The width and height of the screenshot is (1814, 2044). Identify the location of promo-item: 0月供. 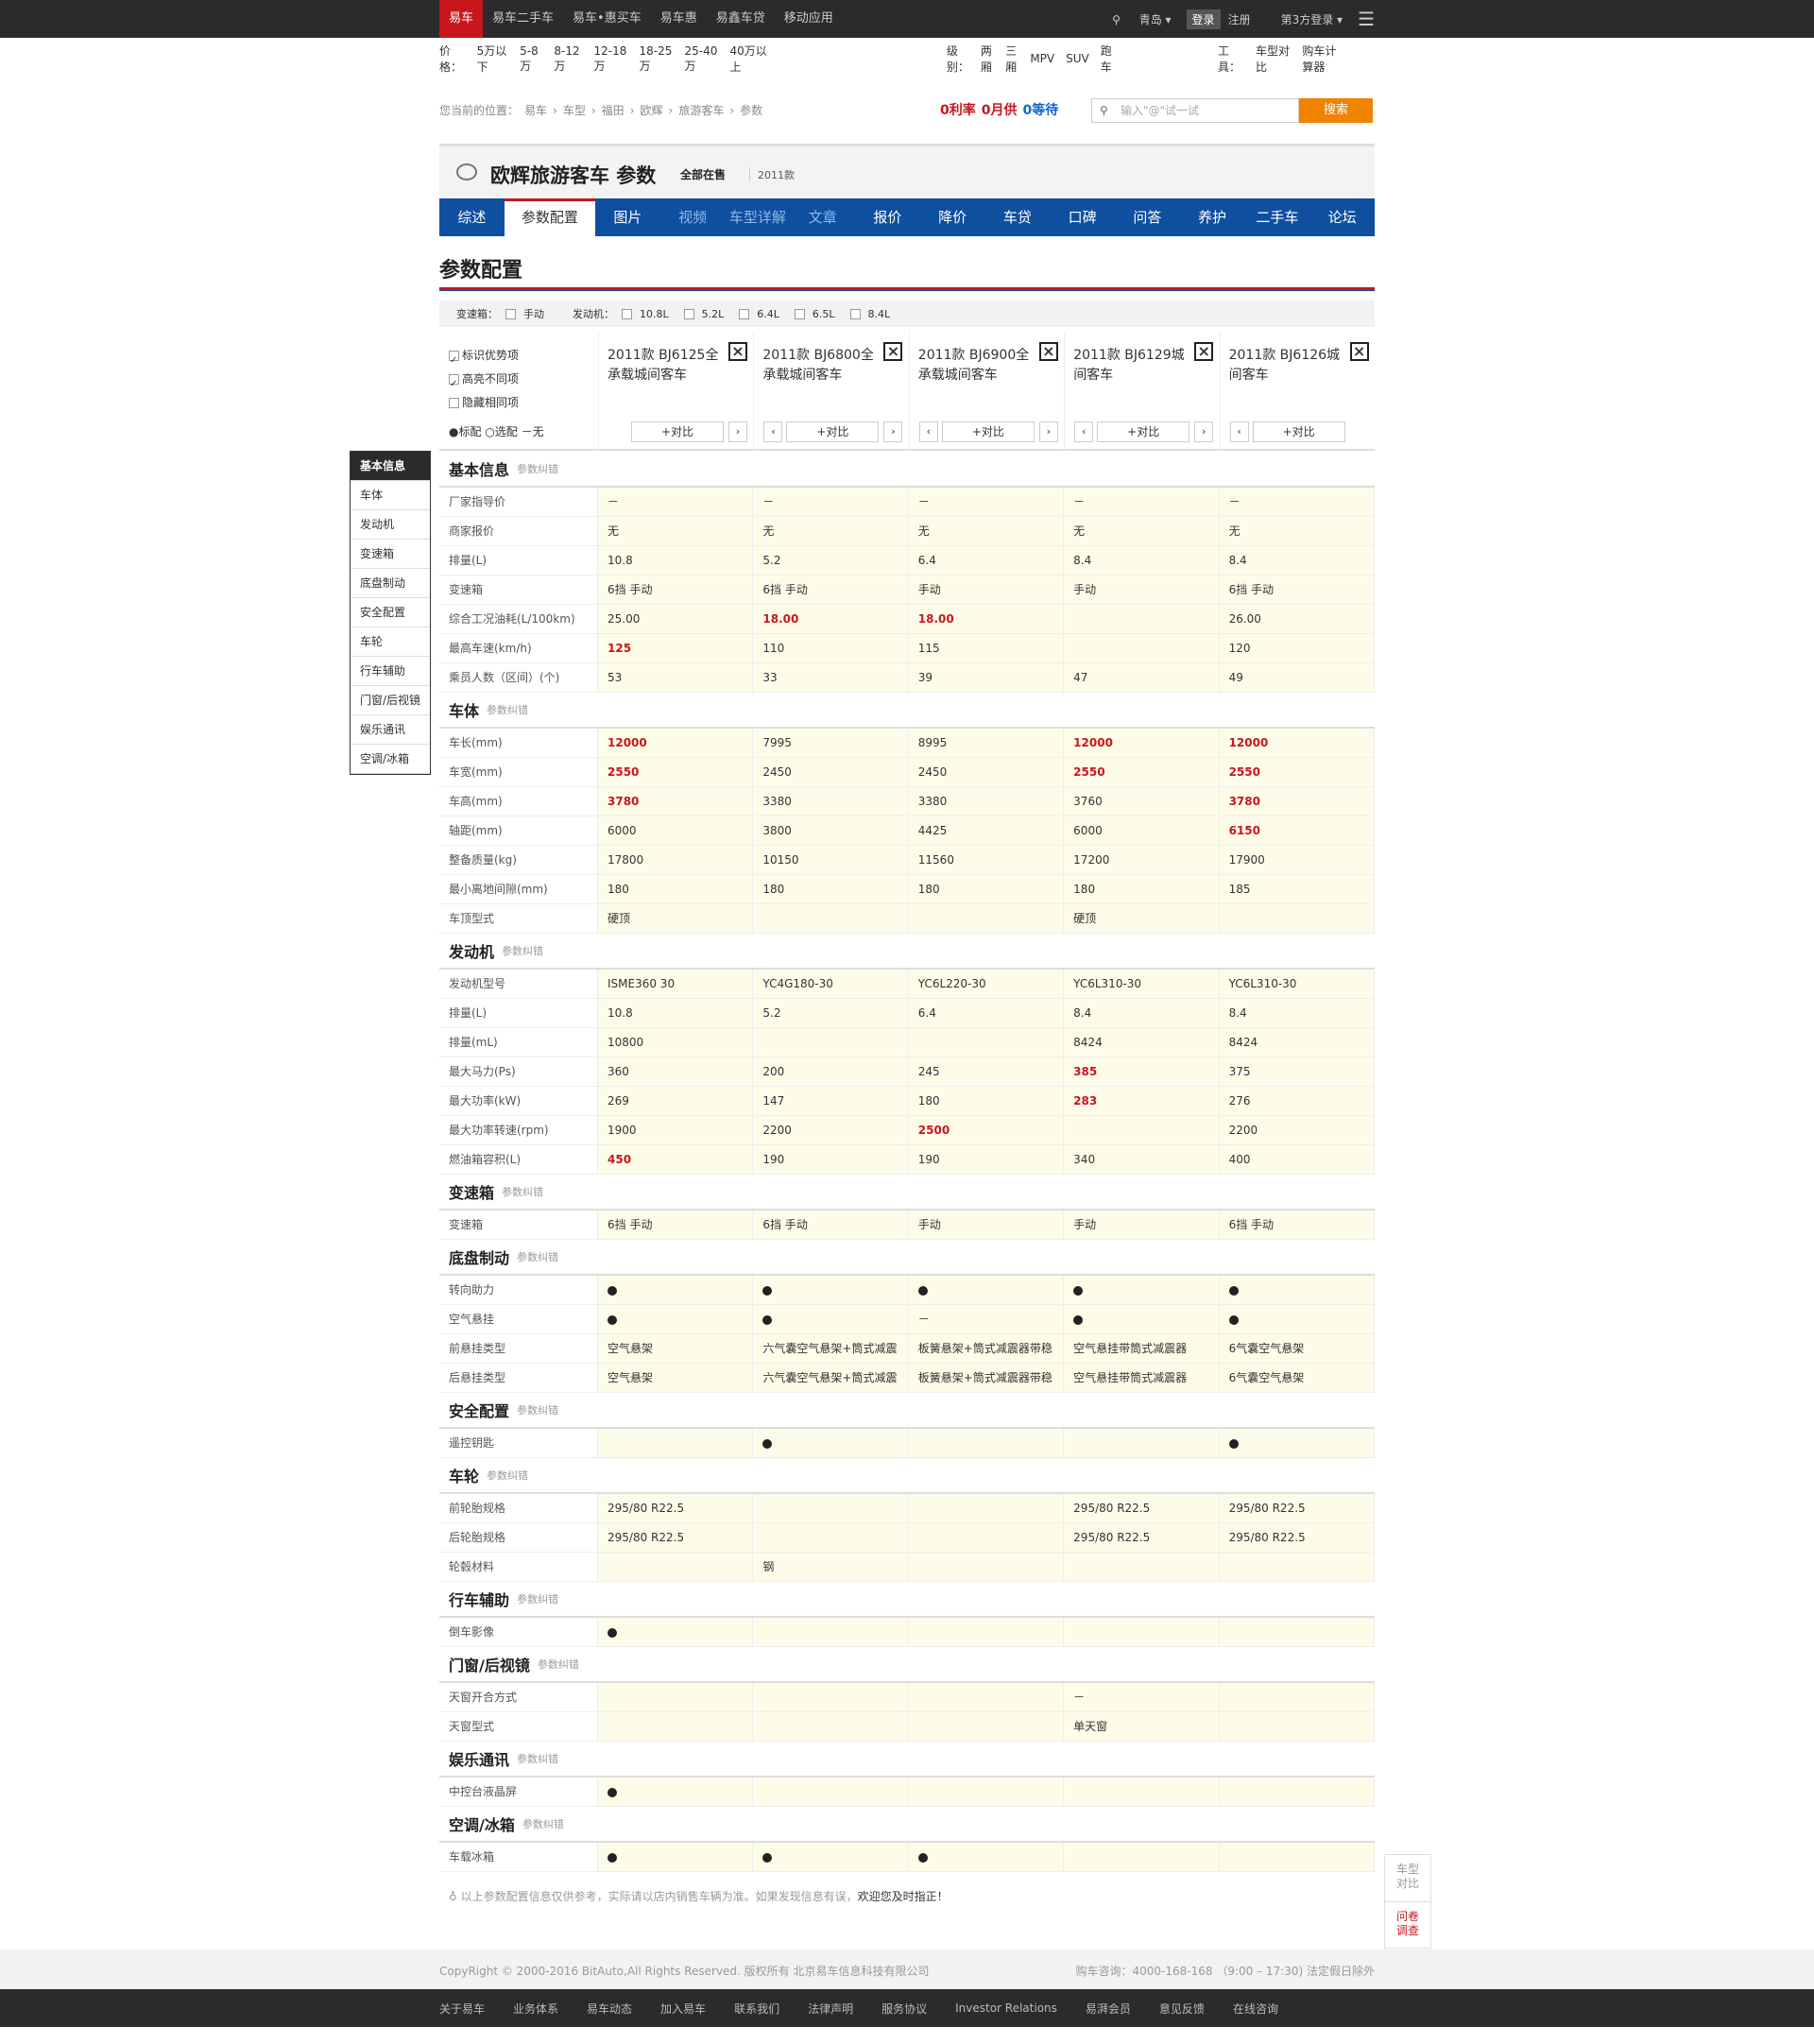
(1000, 110).